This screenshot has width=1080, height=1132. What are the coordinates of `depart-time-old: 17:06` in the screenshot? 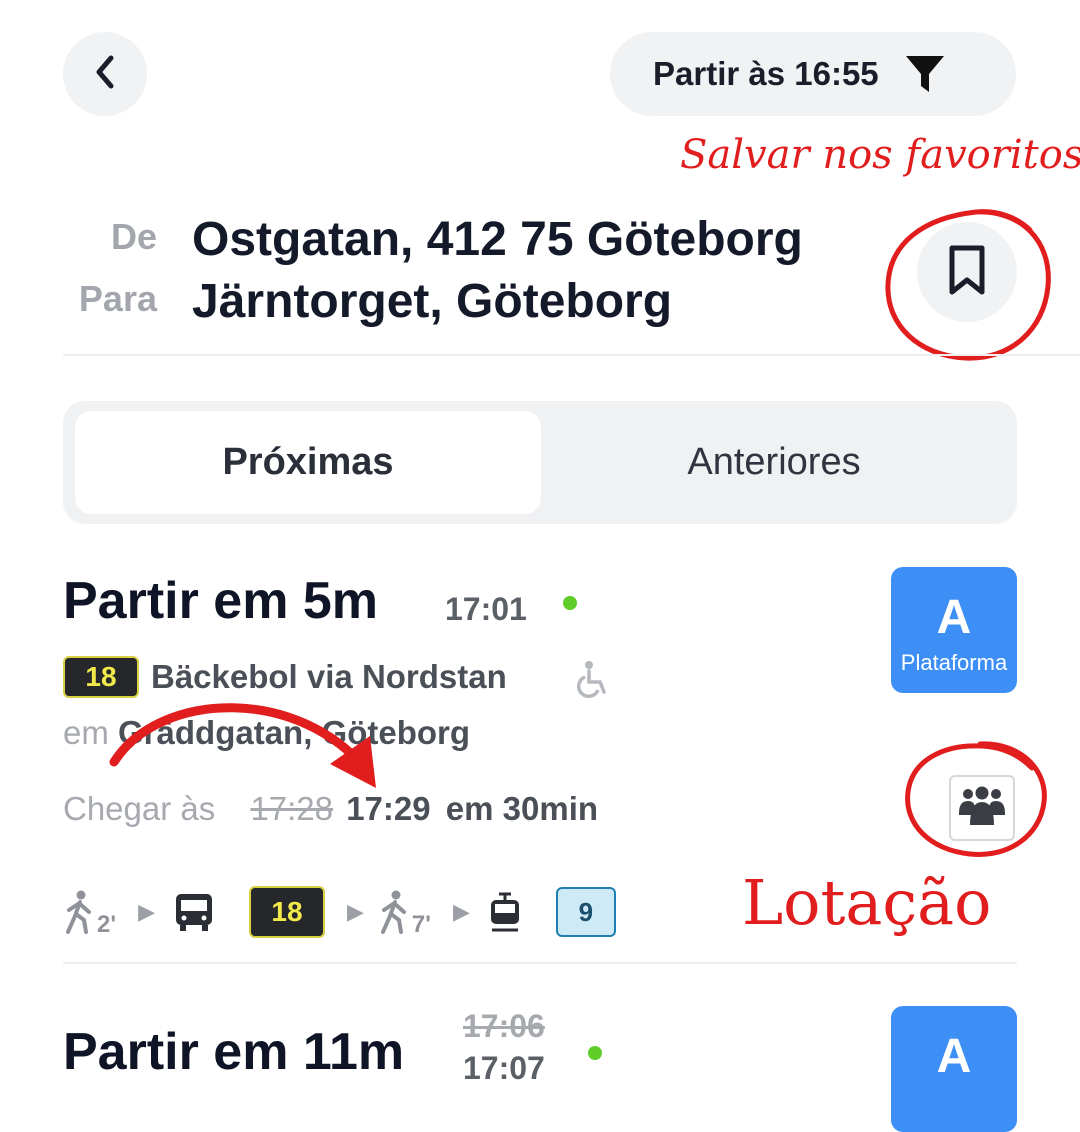 It's located at (504, 1026).